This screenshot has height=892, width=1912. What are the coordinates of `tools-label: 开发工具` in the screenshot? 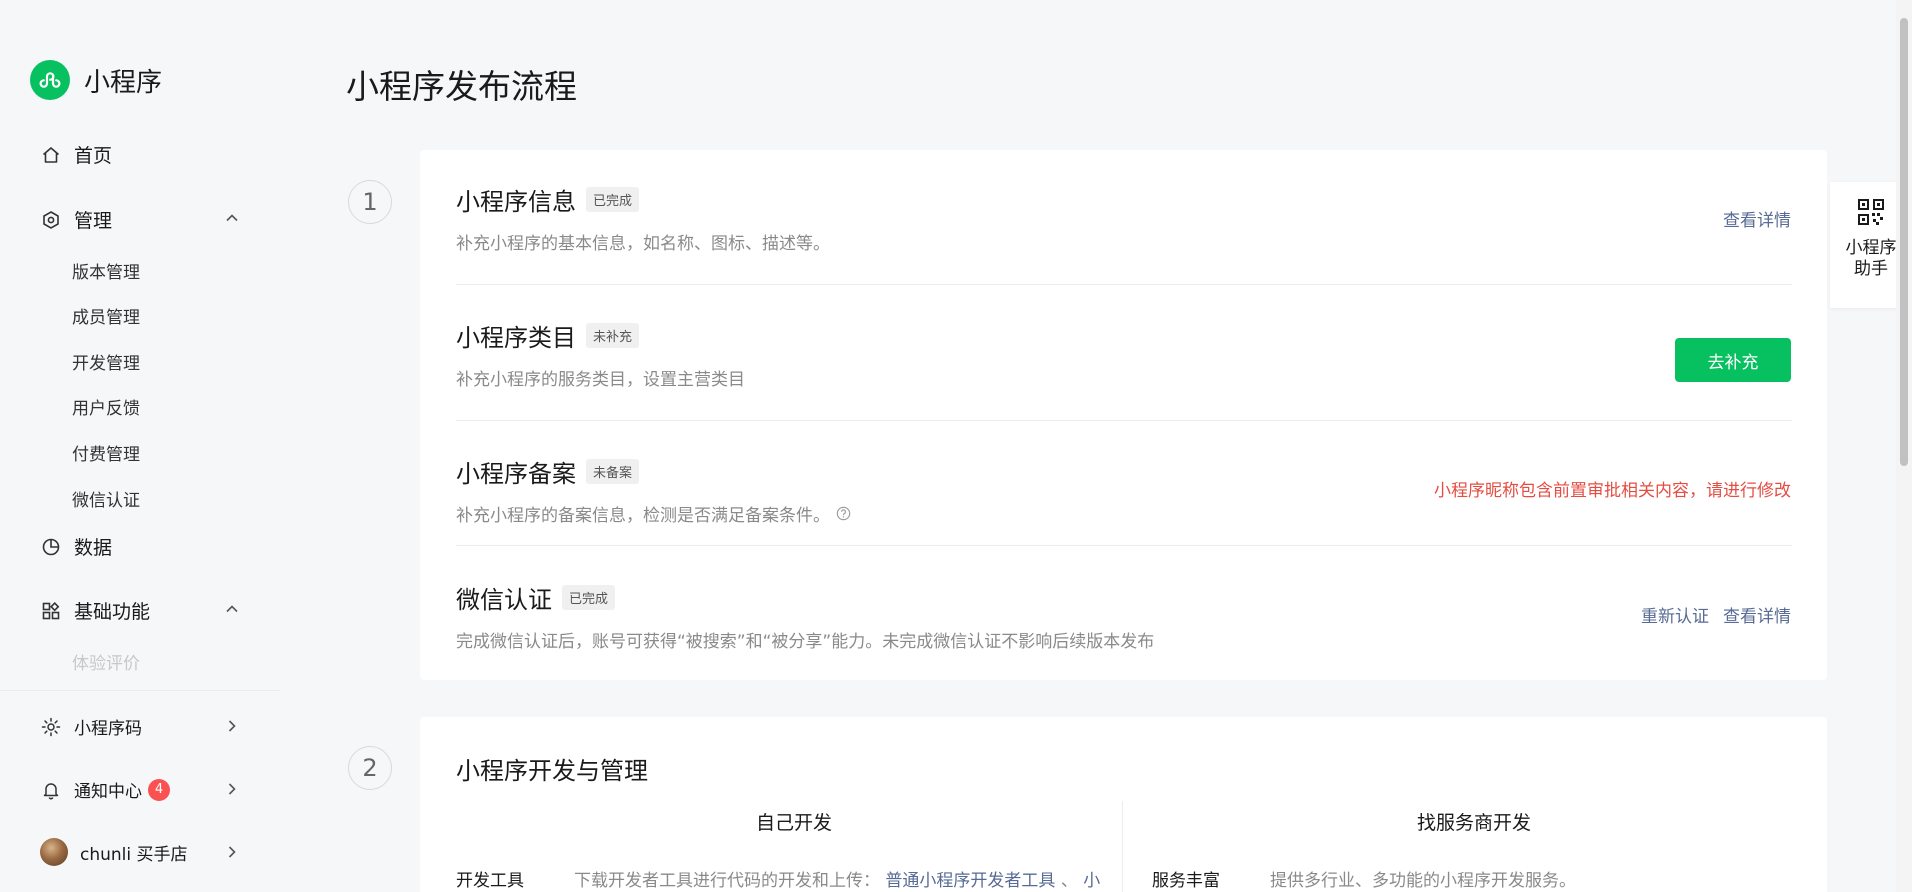 It's located at (490, 881).